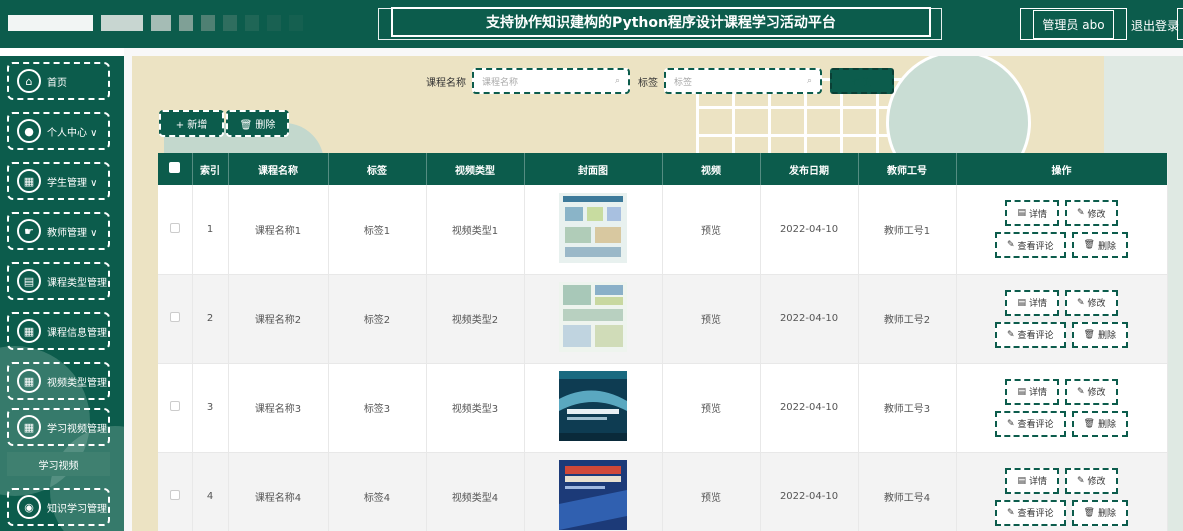 This screenshot has width=1183, height=531. Describe the element at coordinates (377, 230) in the screenshot. I see `cell-tag: 标签1` at that location.